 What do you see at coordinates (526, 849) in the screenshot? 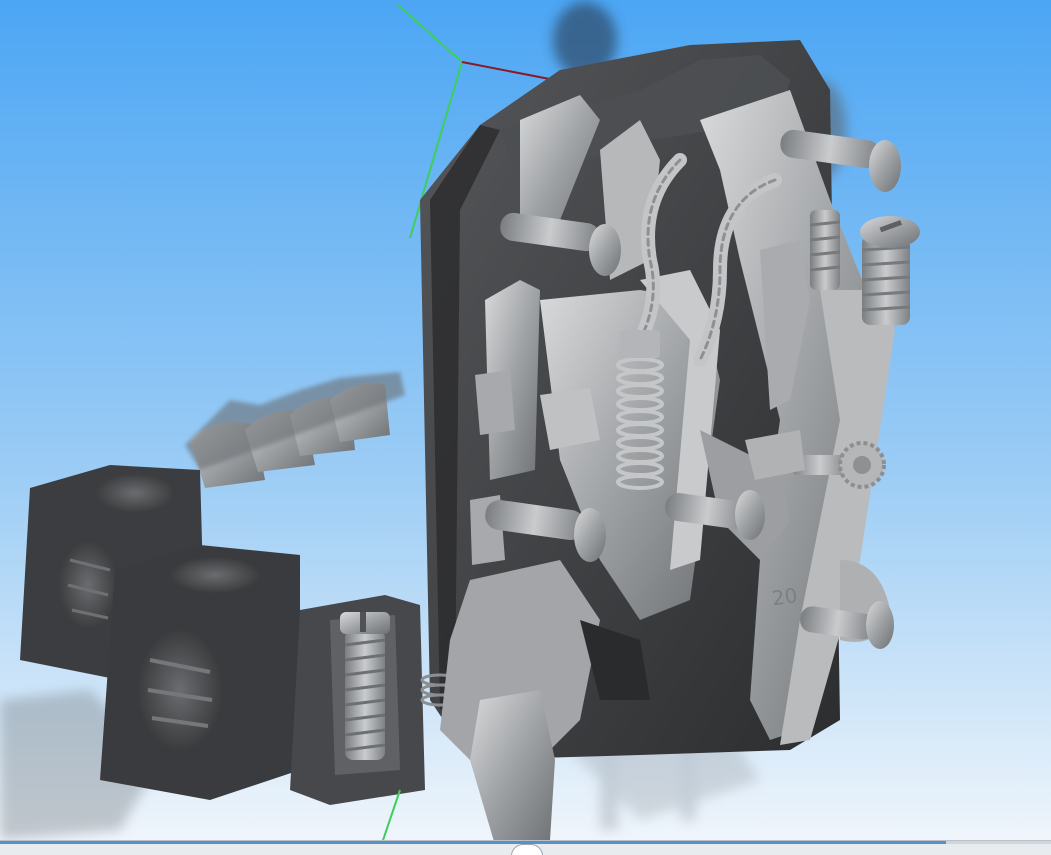
I see `scrub-handle-icon` at bounding box center [526, 849].